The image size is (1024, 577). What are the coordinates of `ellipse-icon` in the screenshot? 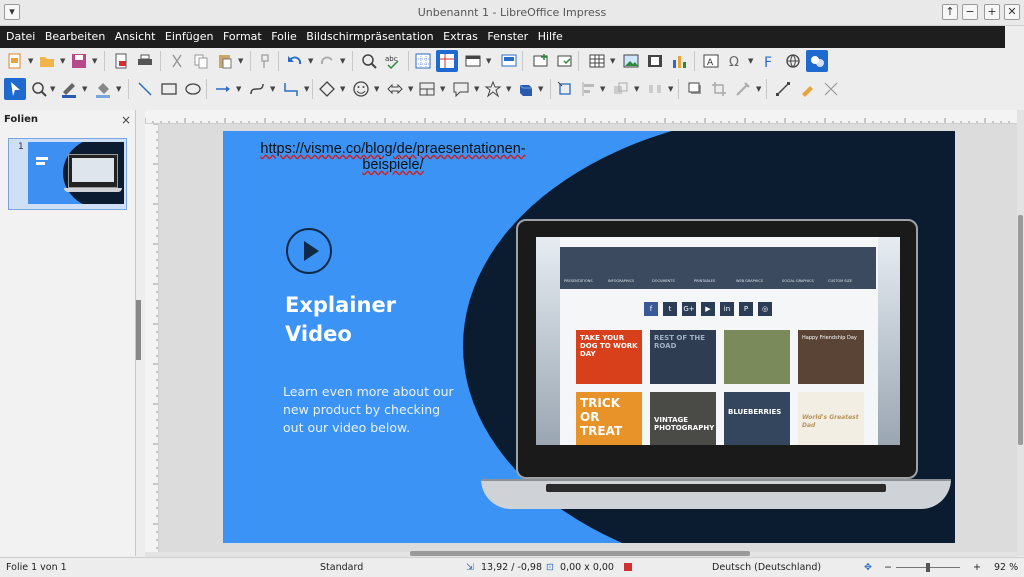 It's located at (193, 89).